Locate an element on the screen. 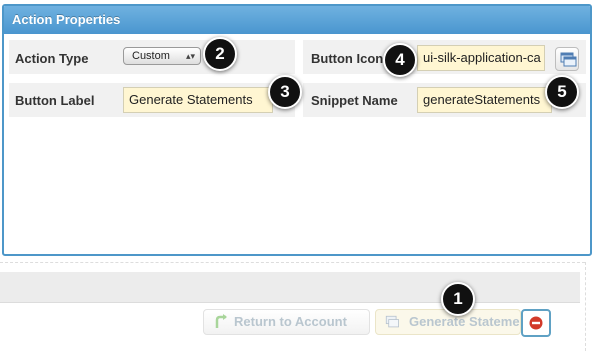 This screenshot has height=351, width=597. button-icon-label: Button Icon is located at coordinates (347, 58).